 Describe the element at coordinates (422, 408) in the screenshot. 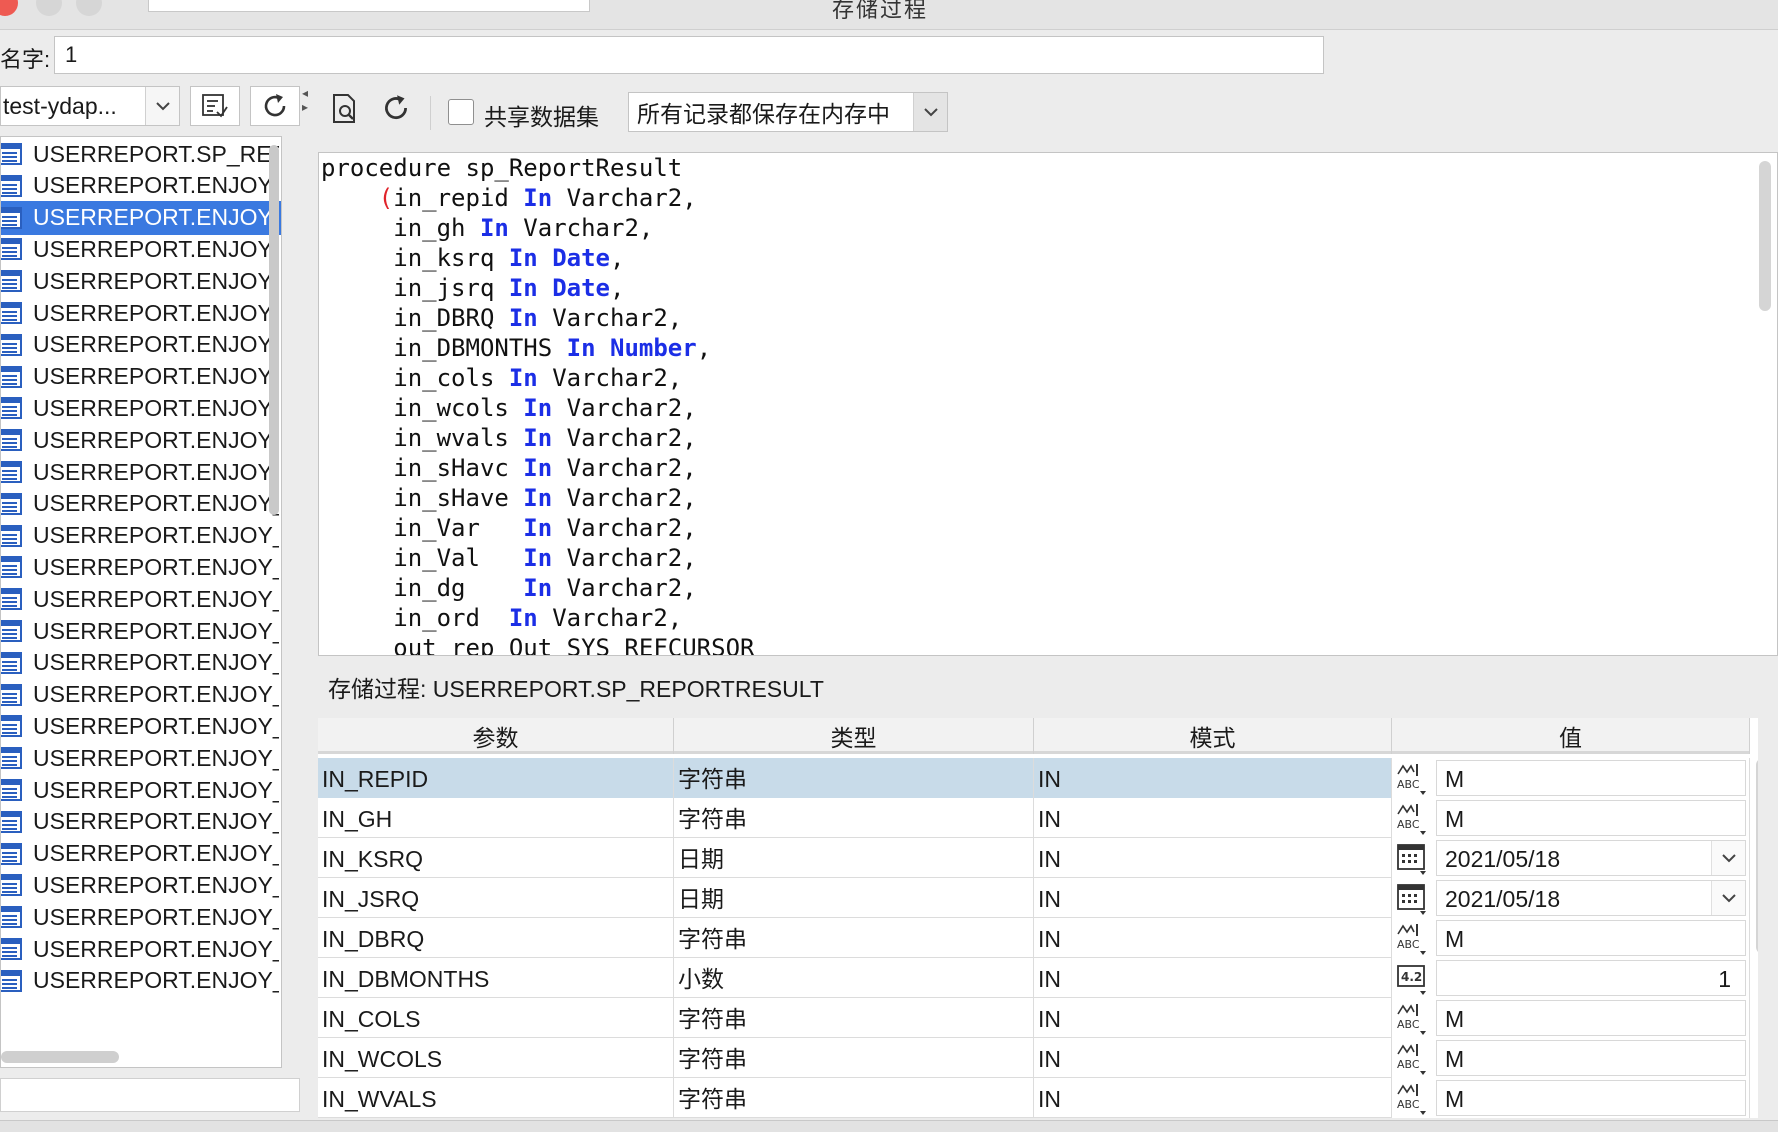

I see `code-token: in_wcols` at that location.